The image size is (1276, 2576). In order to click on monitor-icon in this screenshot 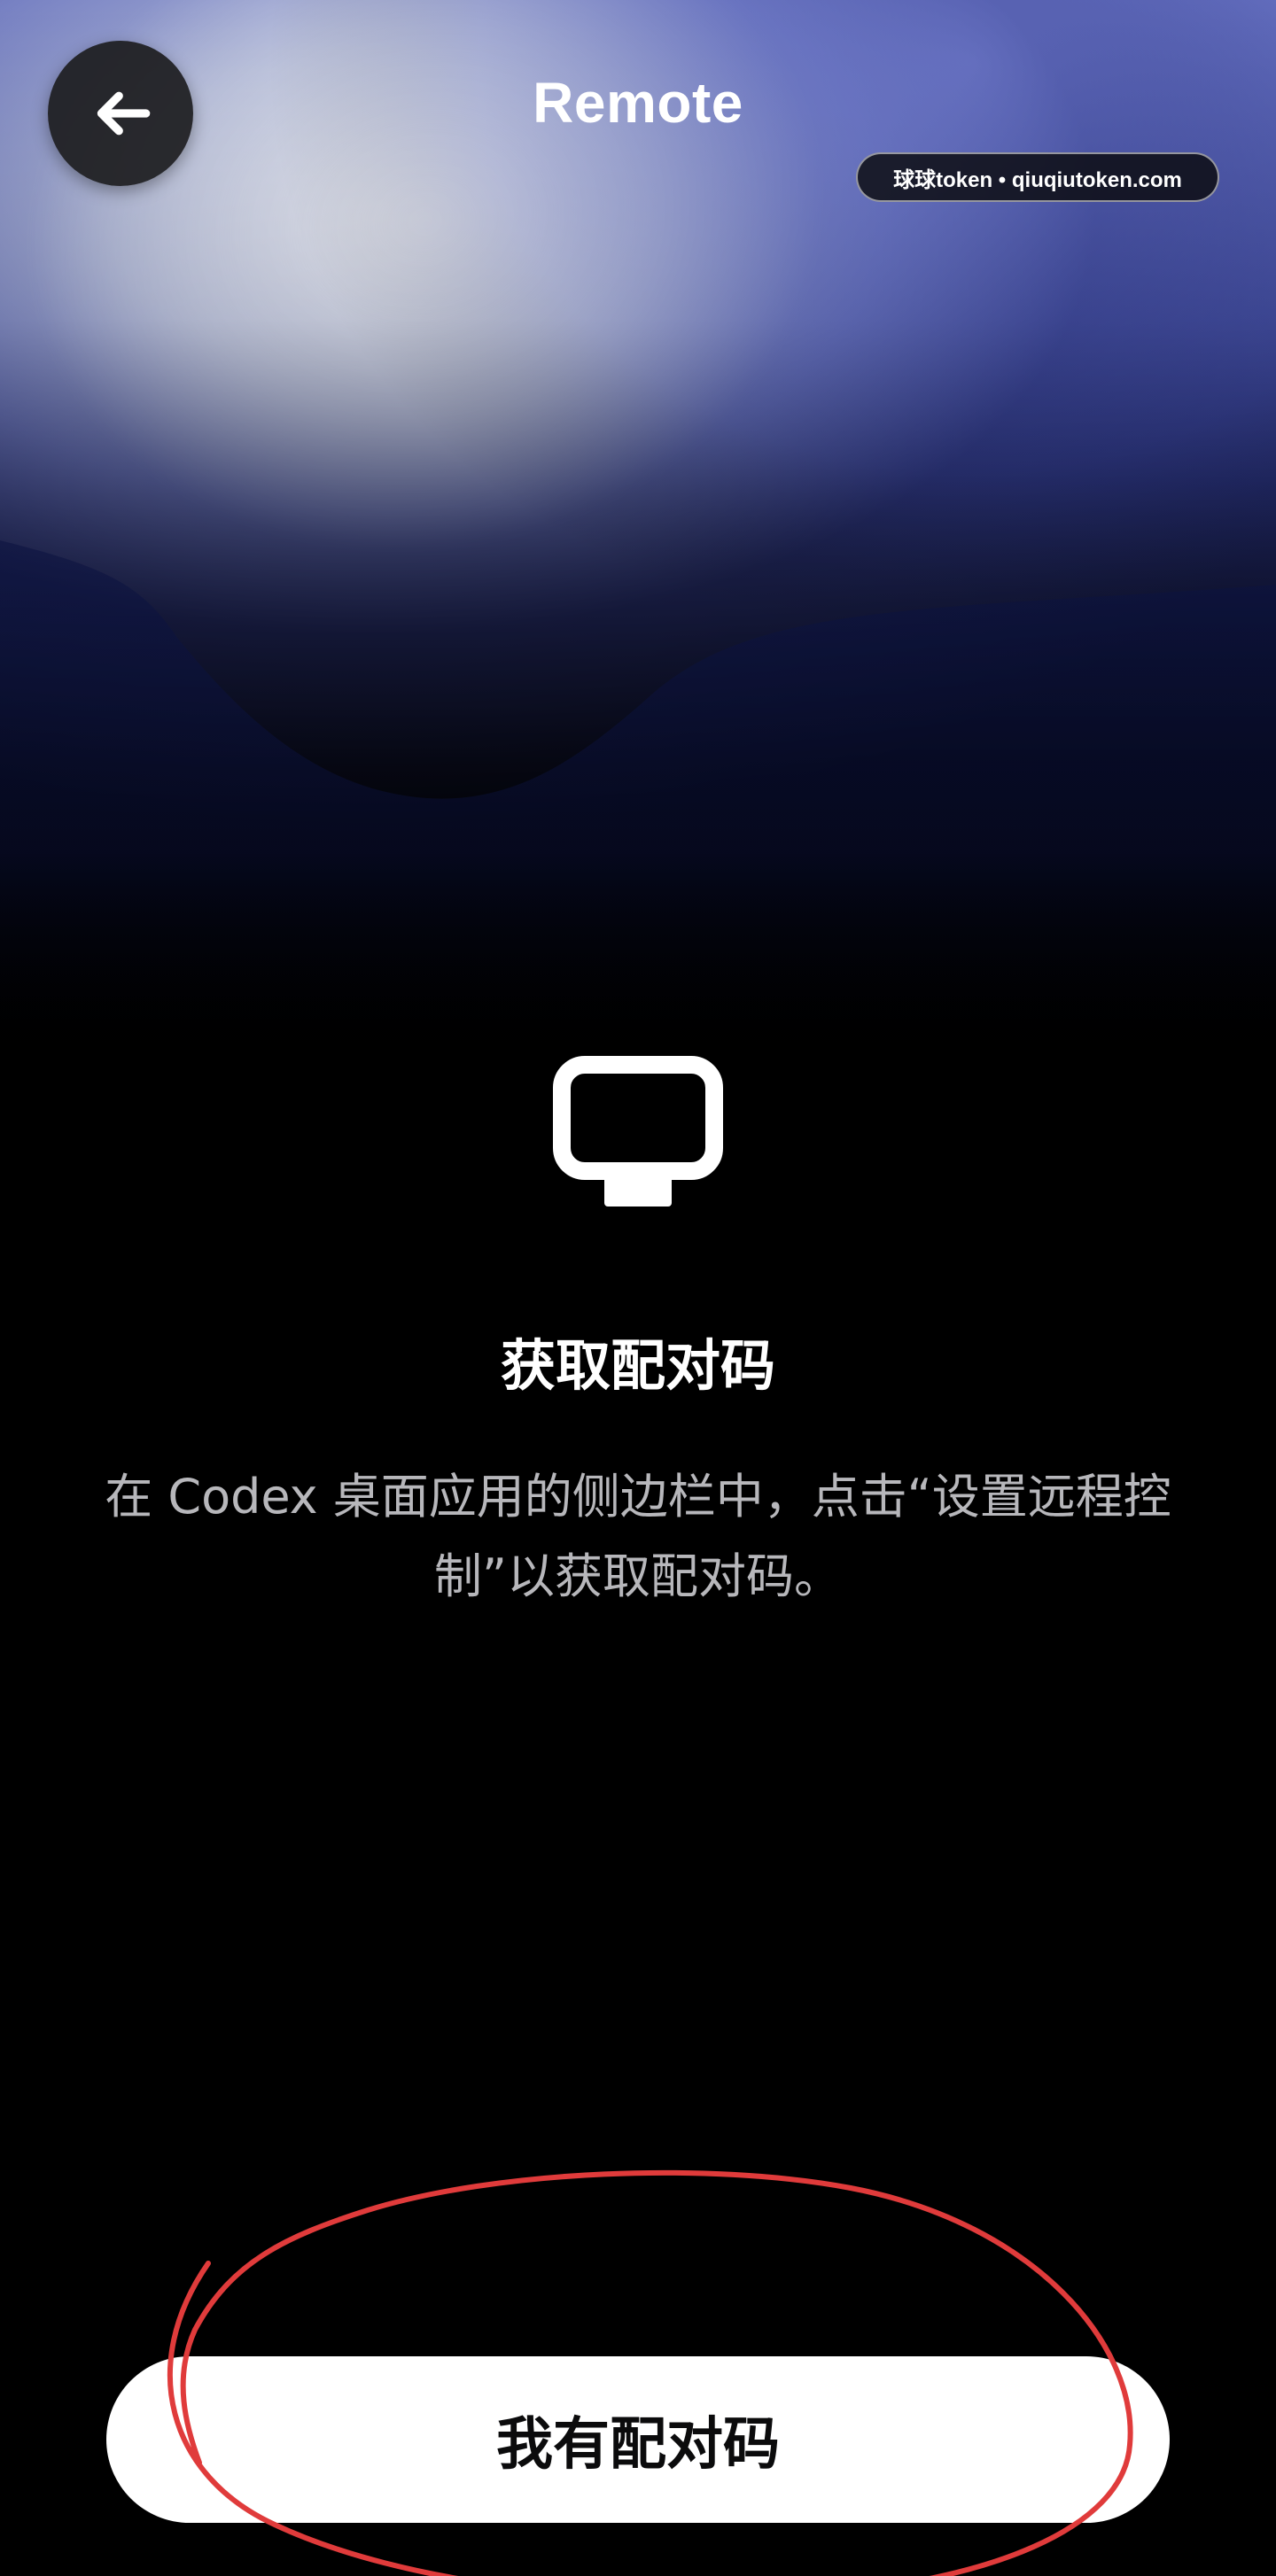, I will do `click(638, 1135)`.